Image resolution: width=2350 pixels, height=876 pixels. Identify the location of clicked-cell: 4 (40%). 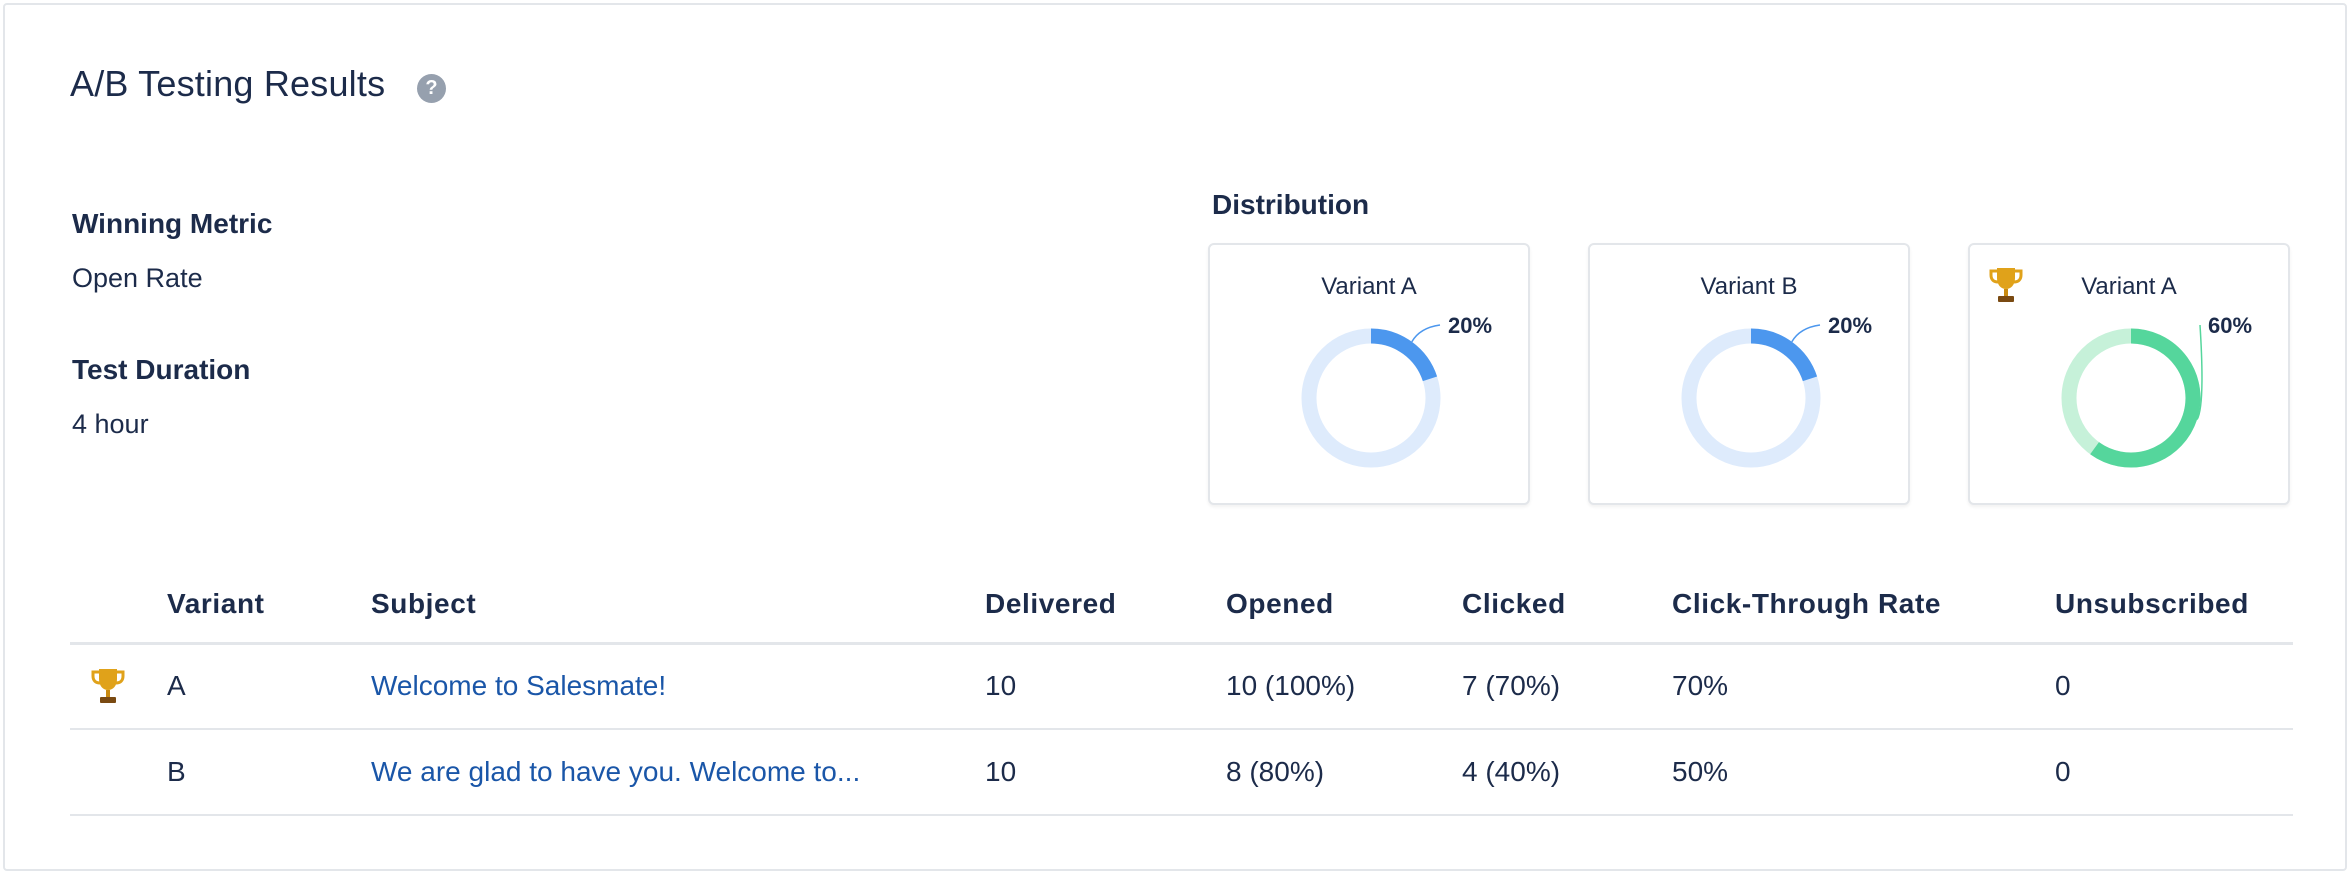
(1567, 772).